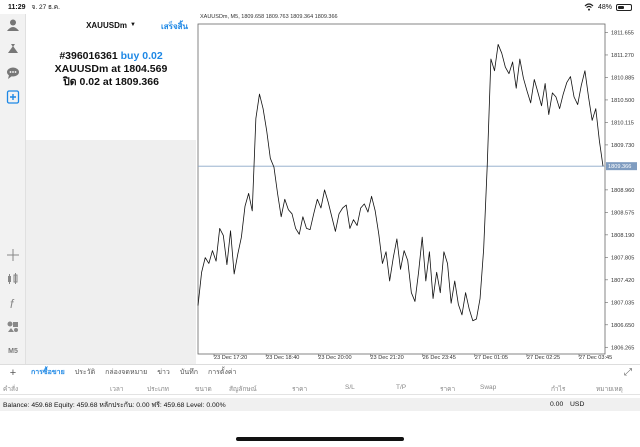 The height and width of the screenshot is (447, 640). Describe the element at coordinates (622, 281) in the screenshot. I see `y-tick-label: 1807.420` at that location.